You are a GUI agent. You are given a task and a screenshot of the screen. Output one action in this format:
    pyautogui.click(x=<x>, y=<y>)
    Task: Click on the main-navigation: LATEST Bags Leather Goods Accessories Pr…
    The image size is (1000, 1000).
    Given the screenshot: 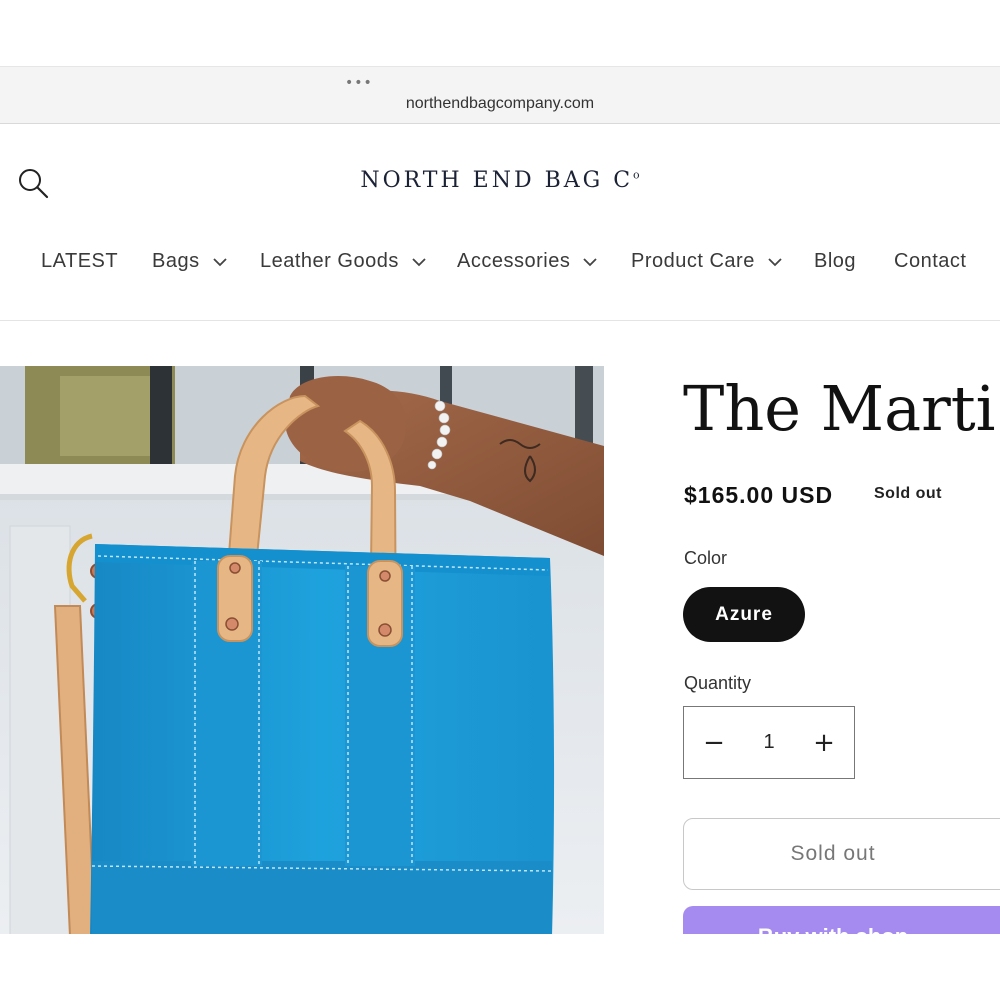 What is the action you would take?
    pyautogui.click(x=500, y=265)
    